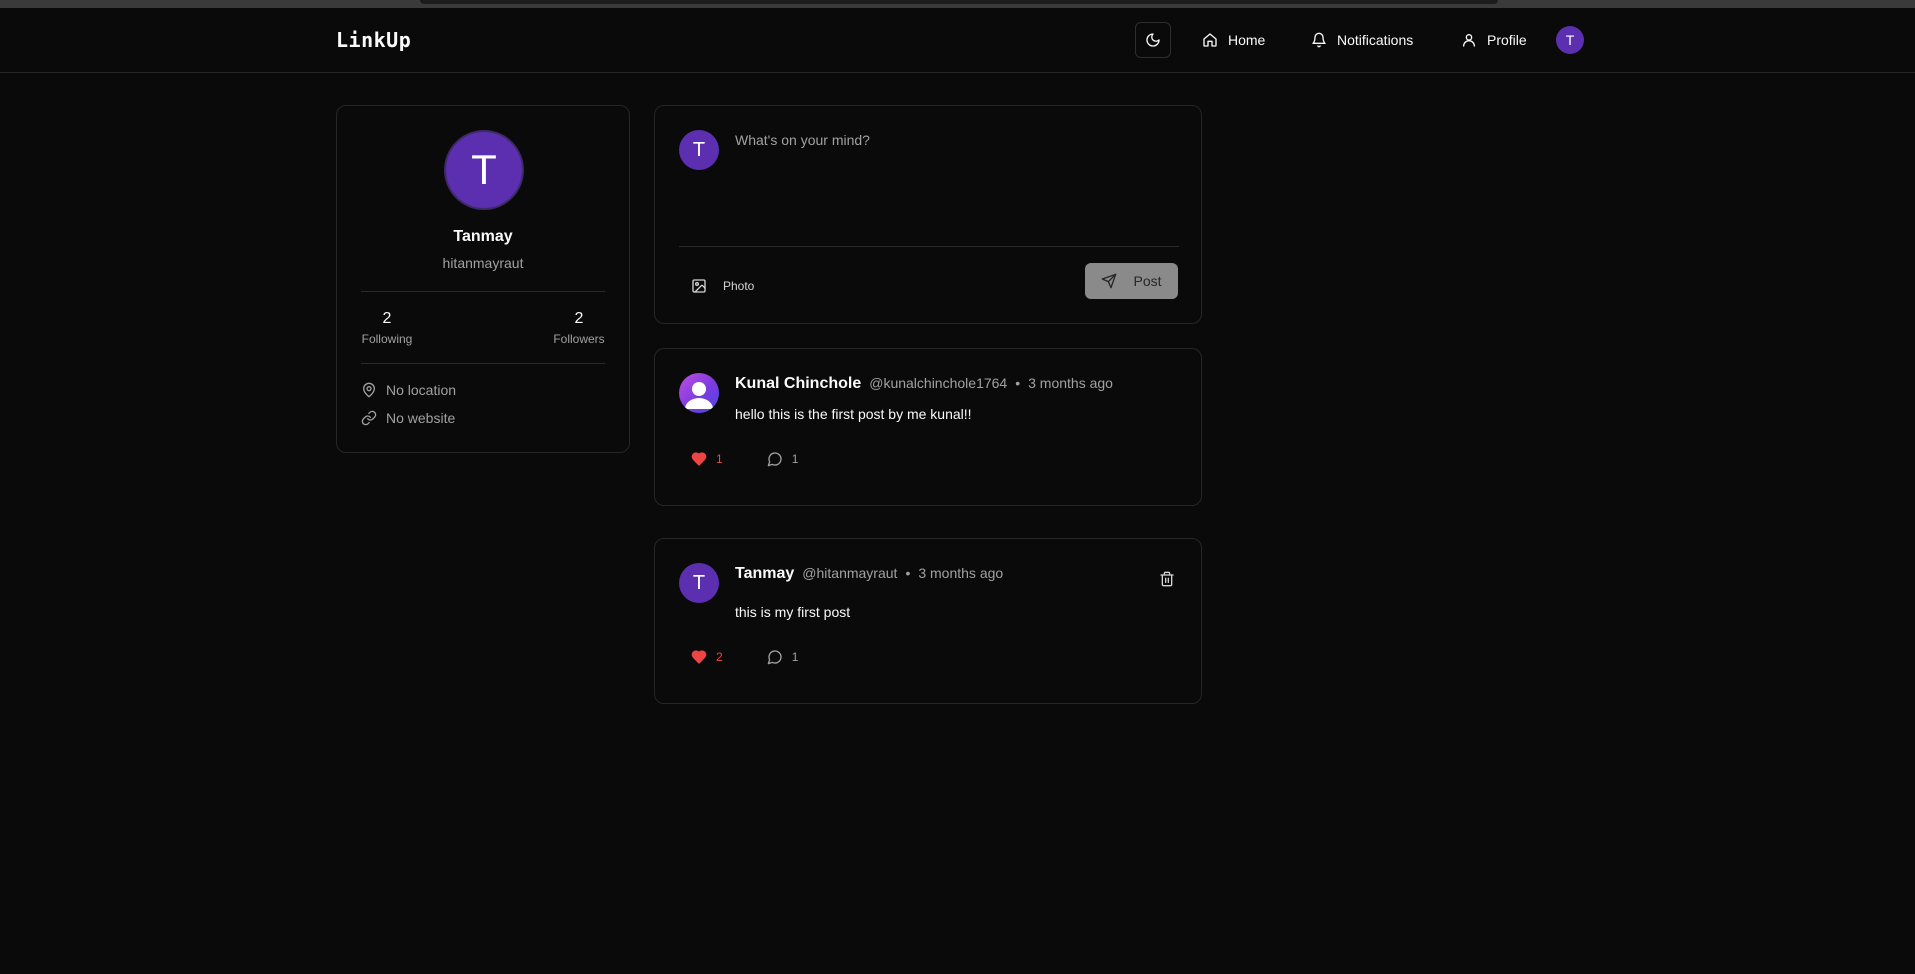 This screenshot has height=974, width=1915. What do you see at coordinates (744, 657) in the screenshot?
I see `post-actions: 2 1` at bounding box center [744, 657].